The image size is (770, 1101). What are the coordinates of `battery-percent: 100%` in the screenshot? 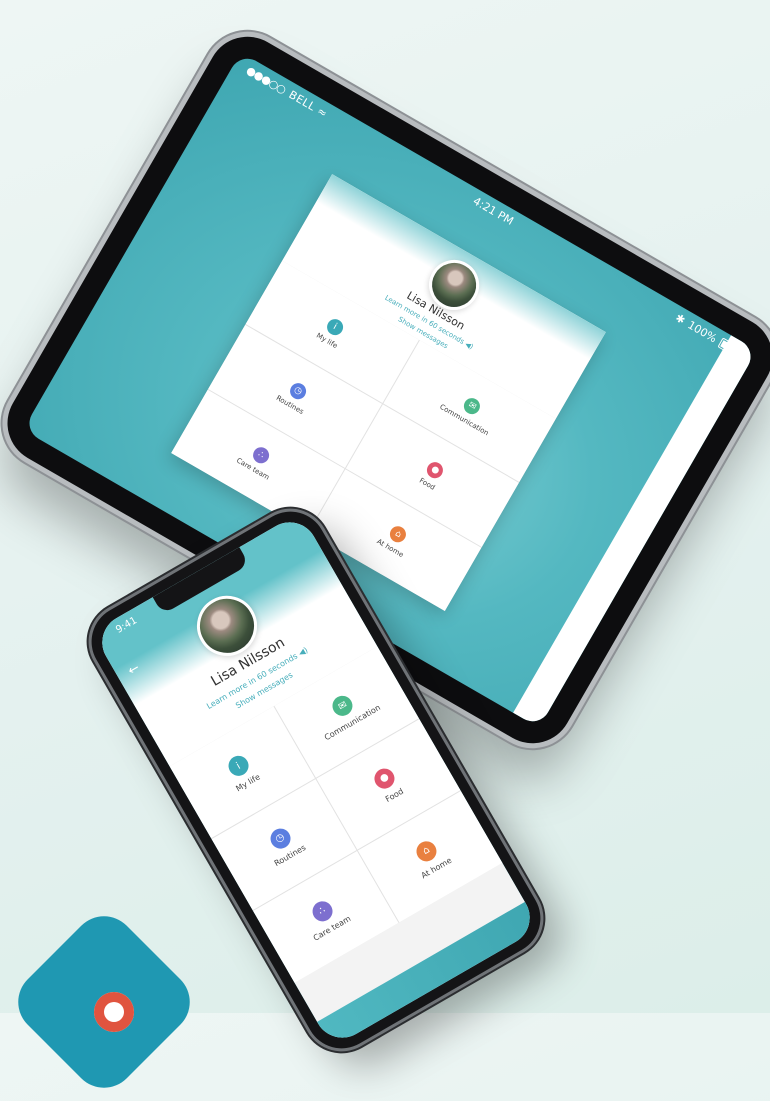 It's located at (702, 332).